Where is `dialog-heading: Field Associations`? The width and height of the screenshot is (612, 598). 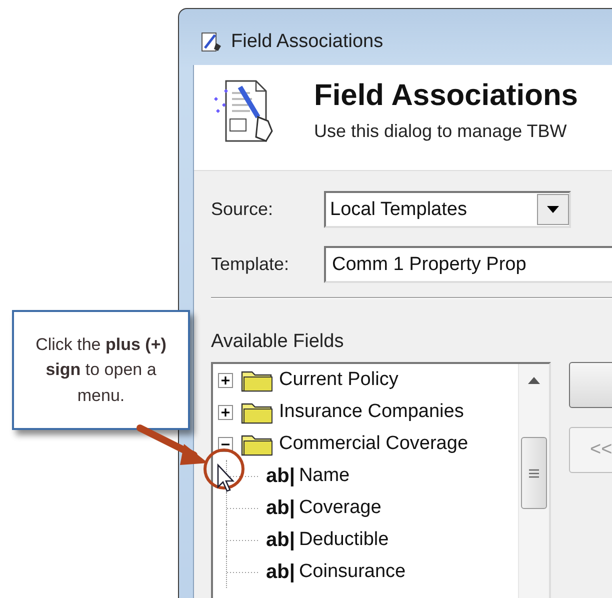
dialog-heading: Field Associations is located at coordinates (446, 96).